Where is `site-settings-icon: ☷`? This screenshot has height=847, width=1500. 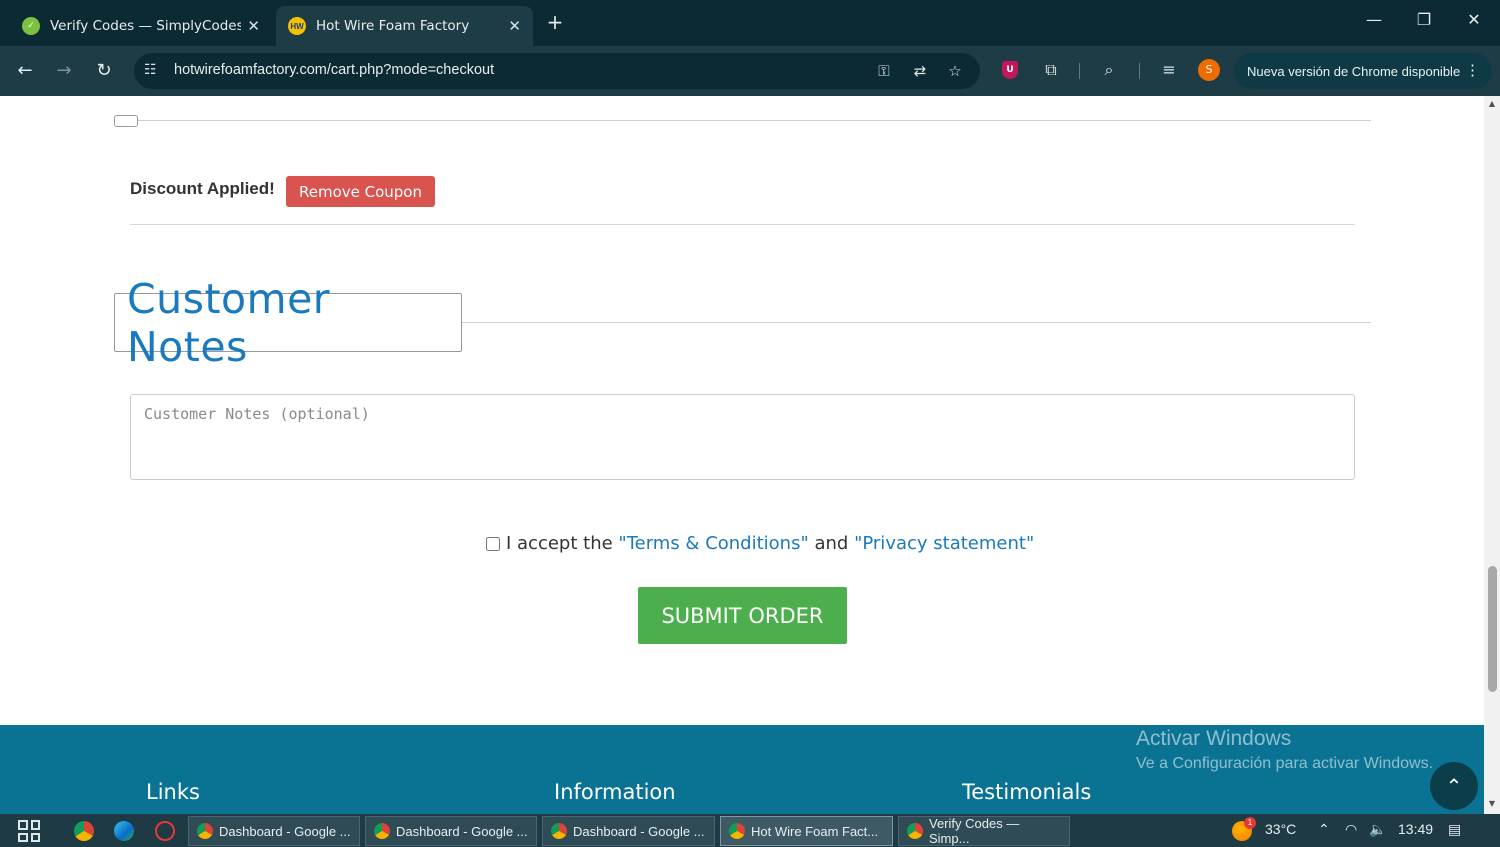
site-settings-icon: ☷ is located at coordinates (150, 70).